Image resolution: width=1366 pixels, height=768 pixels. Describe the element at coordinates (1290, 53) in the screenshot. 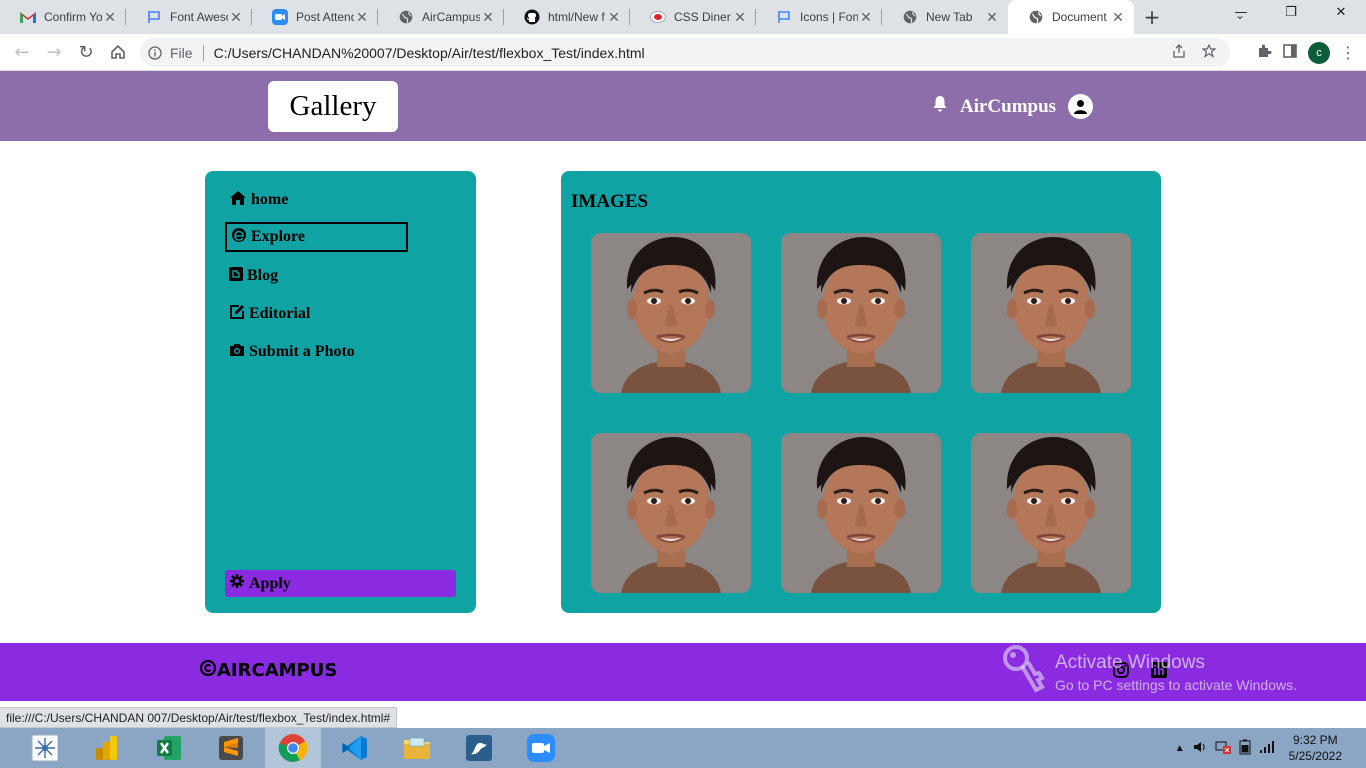

I see `side-panel-icon` at that location.